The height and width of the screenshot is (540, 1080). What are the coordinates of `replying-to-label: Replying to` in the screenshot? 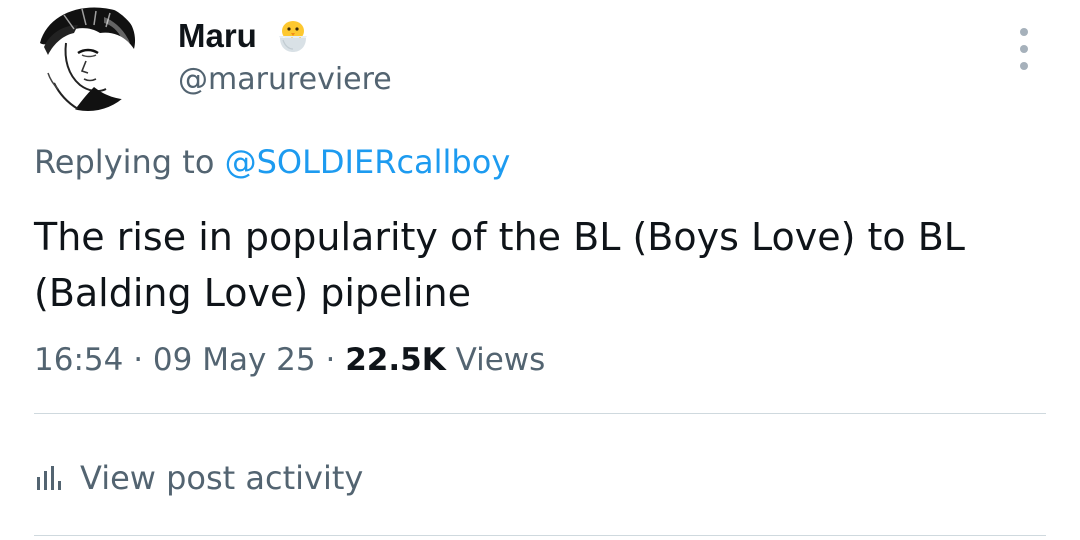 It's located at (129, 162).